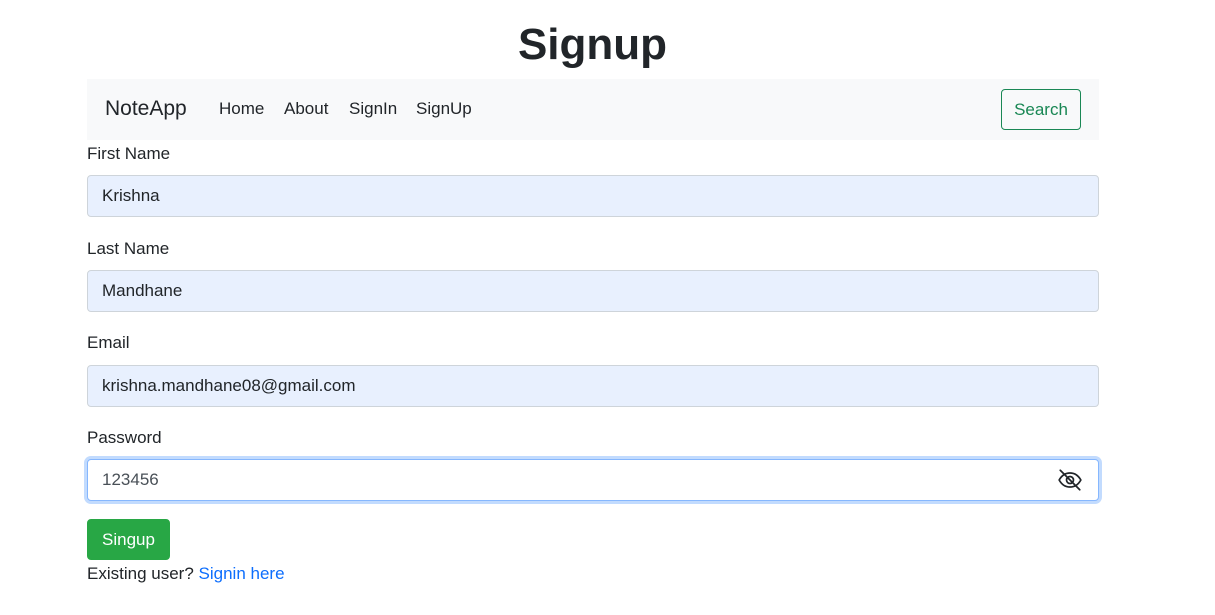 The image size is (1215, 615). I want to click on last-name-input, so click(593, 291).